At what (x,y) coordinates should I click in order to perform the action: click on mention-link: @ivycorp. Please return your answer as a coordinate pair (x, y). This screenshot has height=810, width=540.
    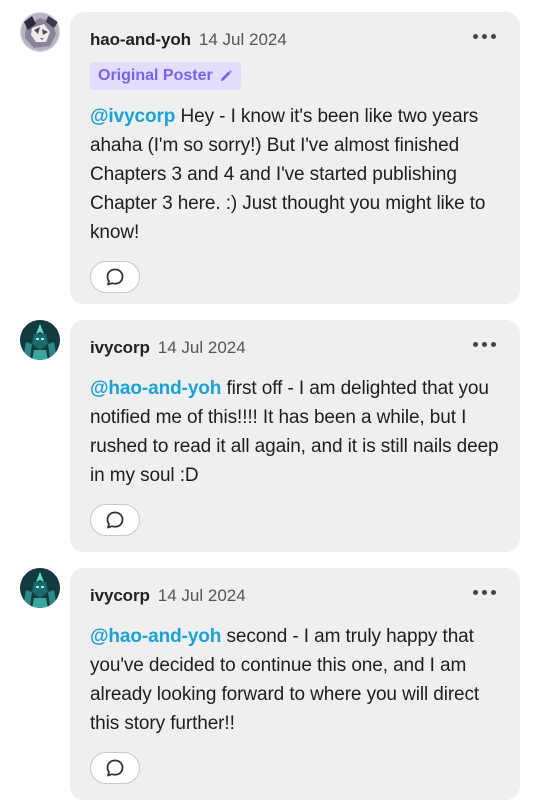
    Looking at the image, I should click on (132, 116).